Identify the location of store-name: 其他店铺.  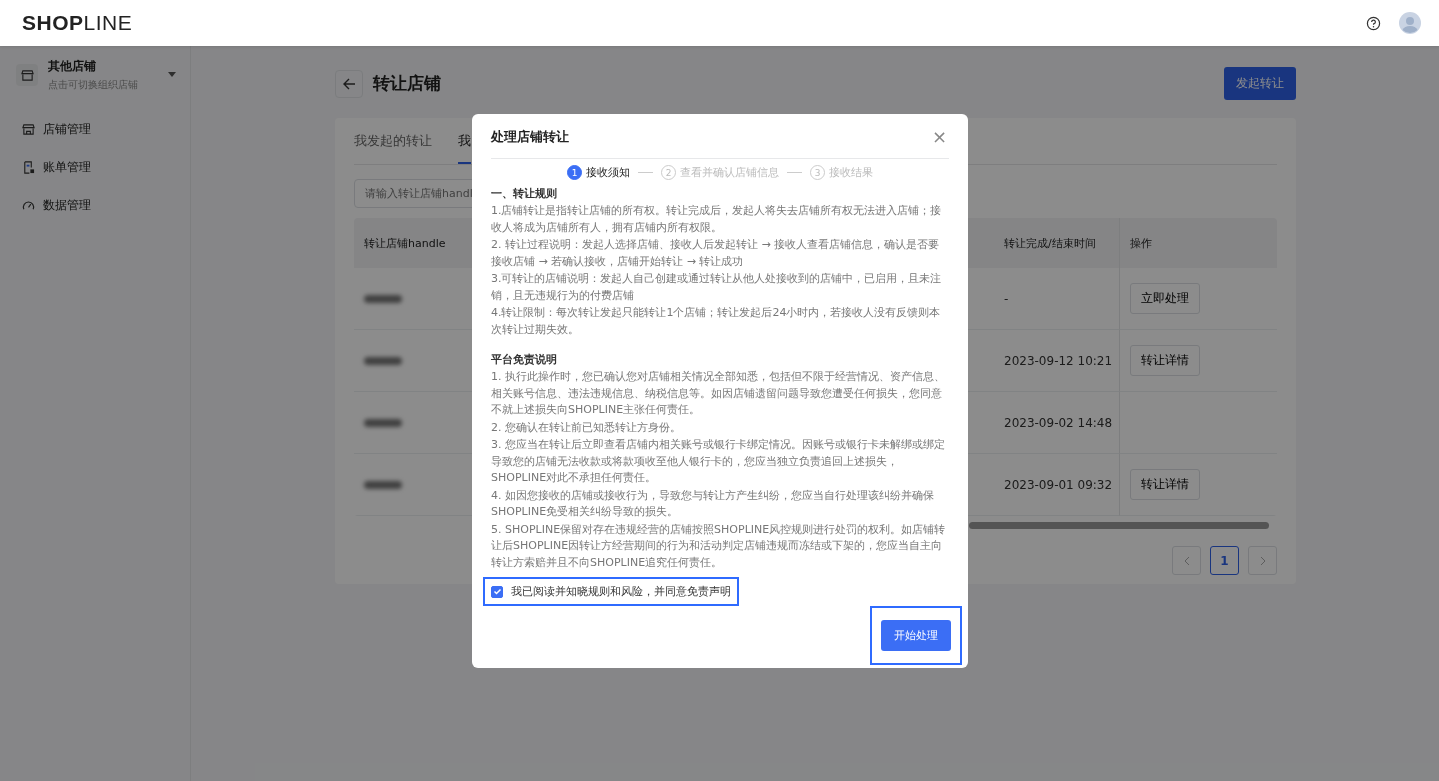
(93, 66).